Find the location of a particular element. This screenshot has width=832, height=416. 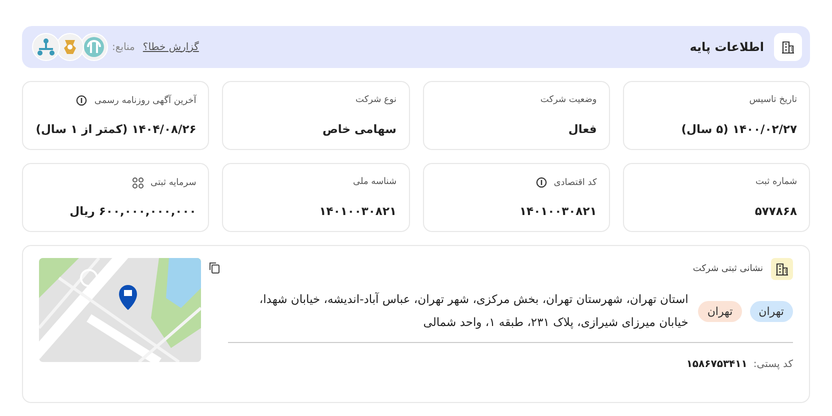

field-label: شماره ثبت is located at coordinates (776, 182).